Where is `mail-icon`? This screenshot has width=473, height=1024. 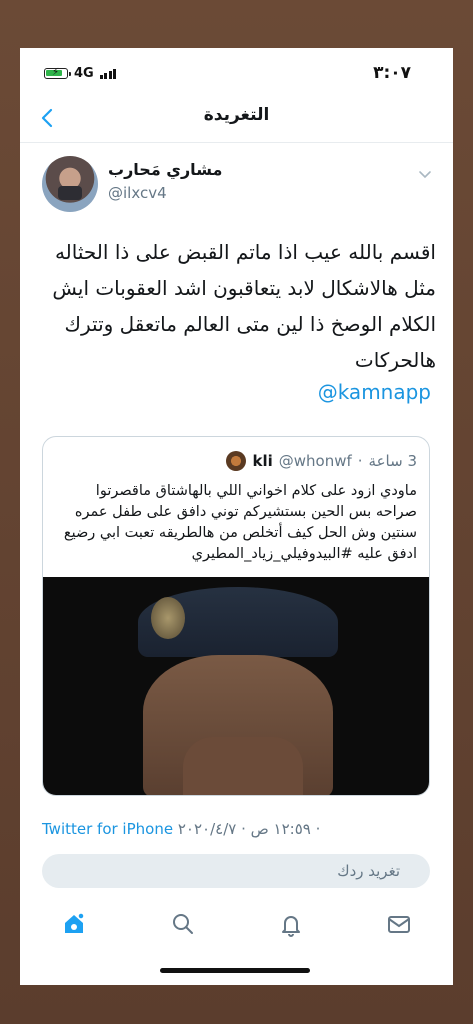 mail-icon is located at coordinates (399, 924).